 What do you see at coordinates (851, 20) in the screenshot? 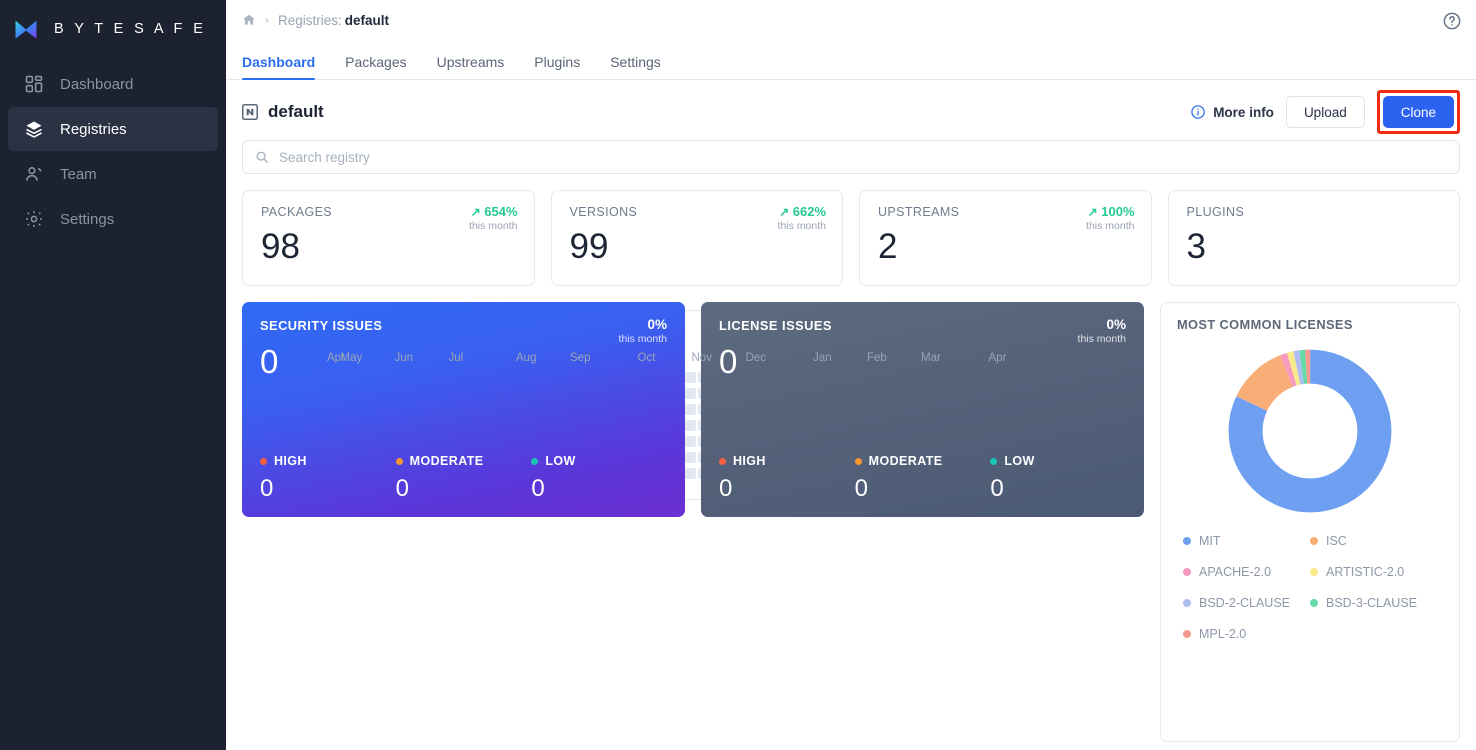
I see `topbar: › Registries: default` at bounding box center [851, 20].